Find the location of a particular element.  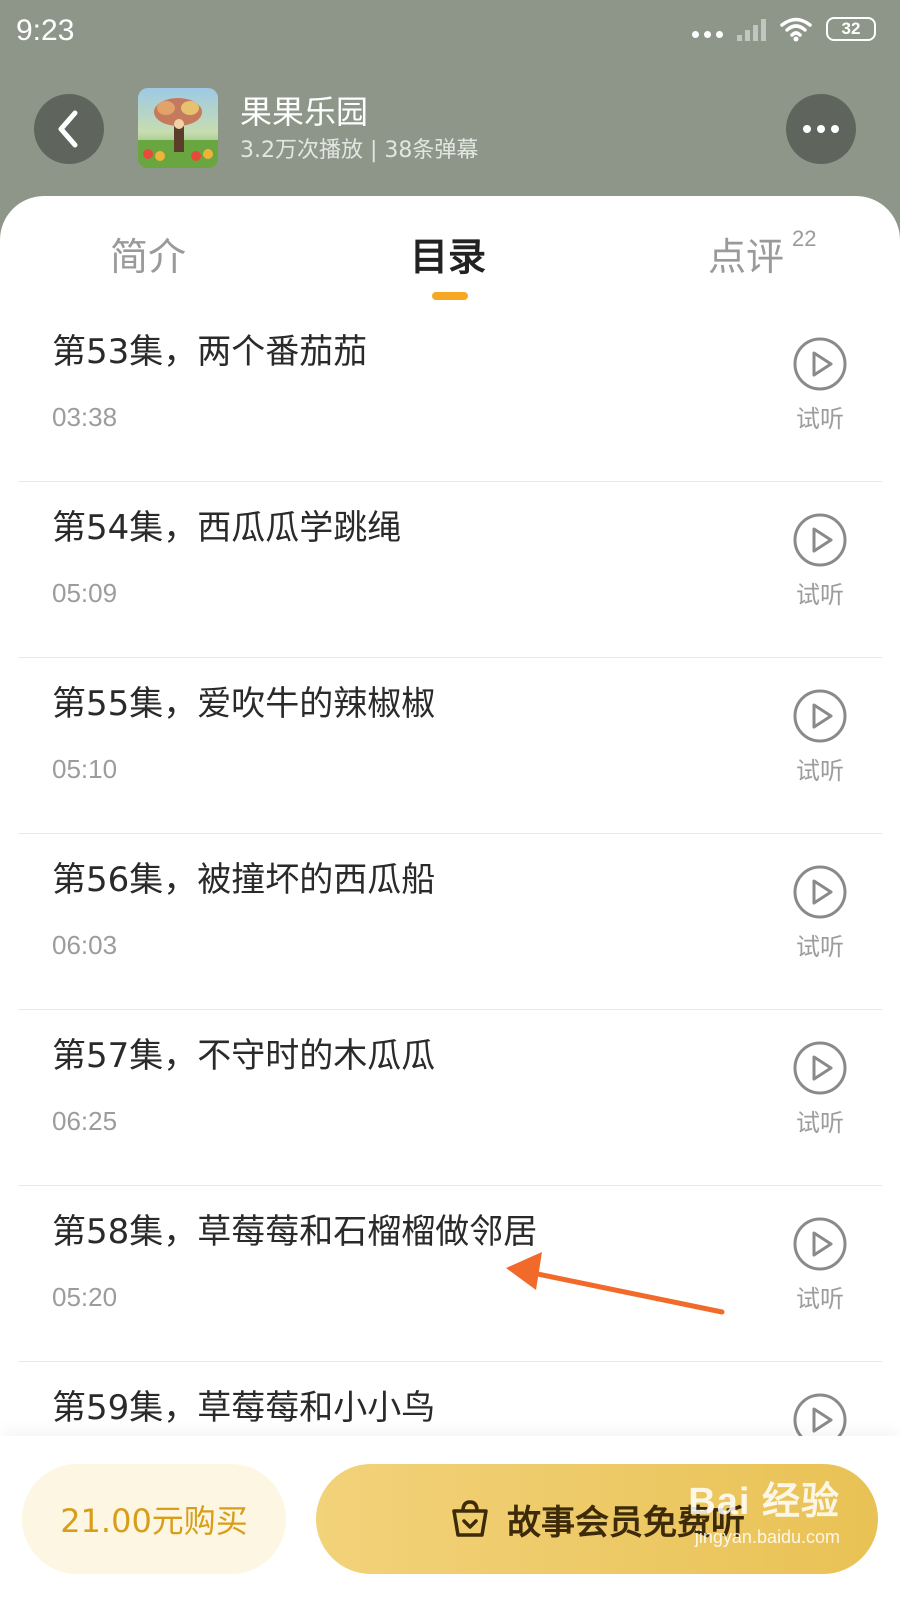

more-options-button is located at coordinates (821, 129).